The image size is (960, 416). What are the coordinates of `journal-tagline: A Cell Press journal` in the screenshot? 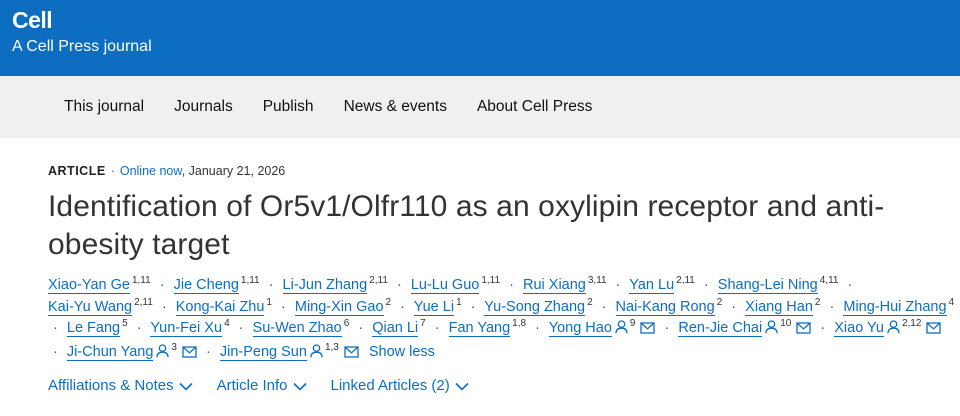 It's located at (480, 47).